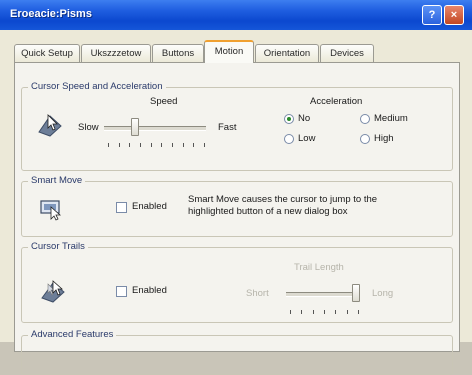 The height and width of the screenshot is (375, 472). What do you see at coordinates (383, 293) in the screenshot?
I see `trail-long-label: Long` at bounding box center [383, 293].